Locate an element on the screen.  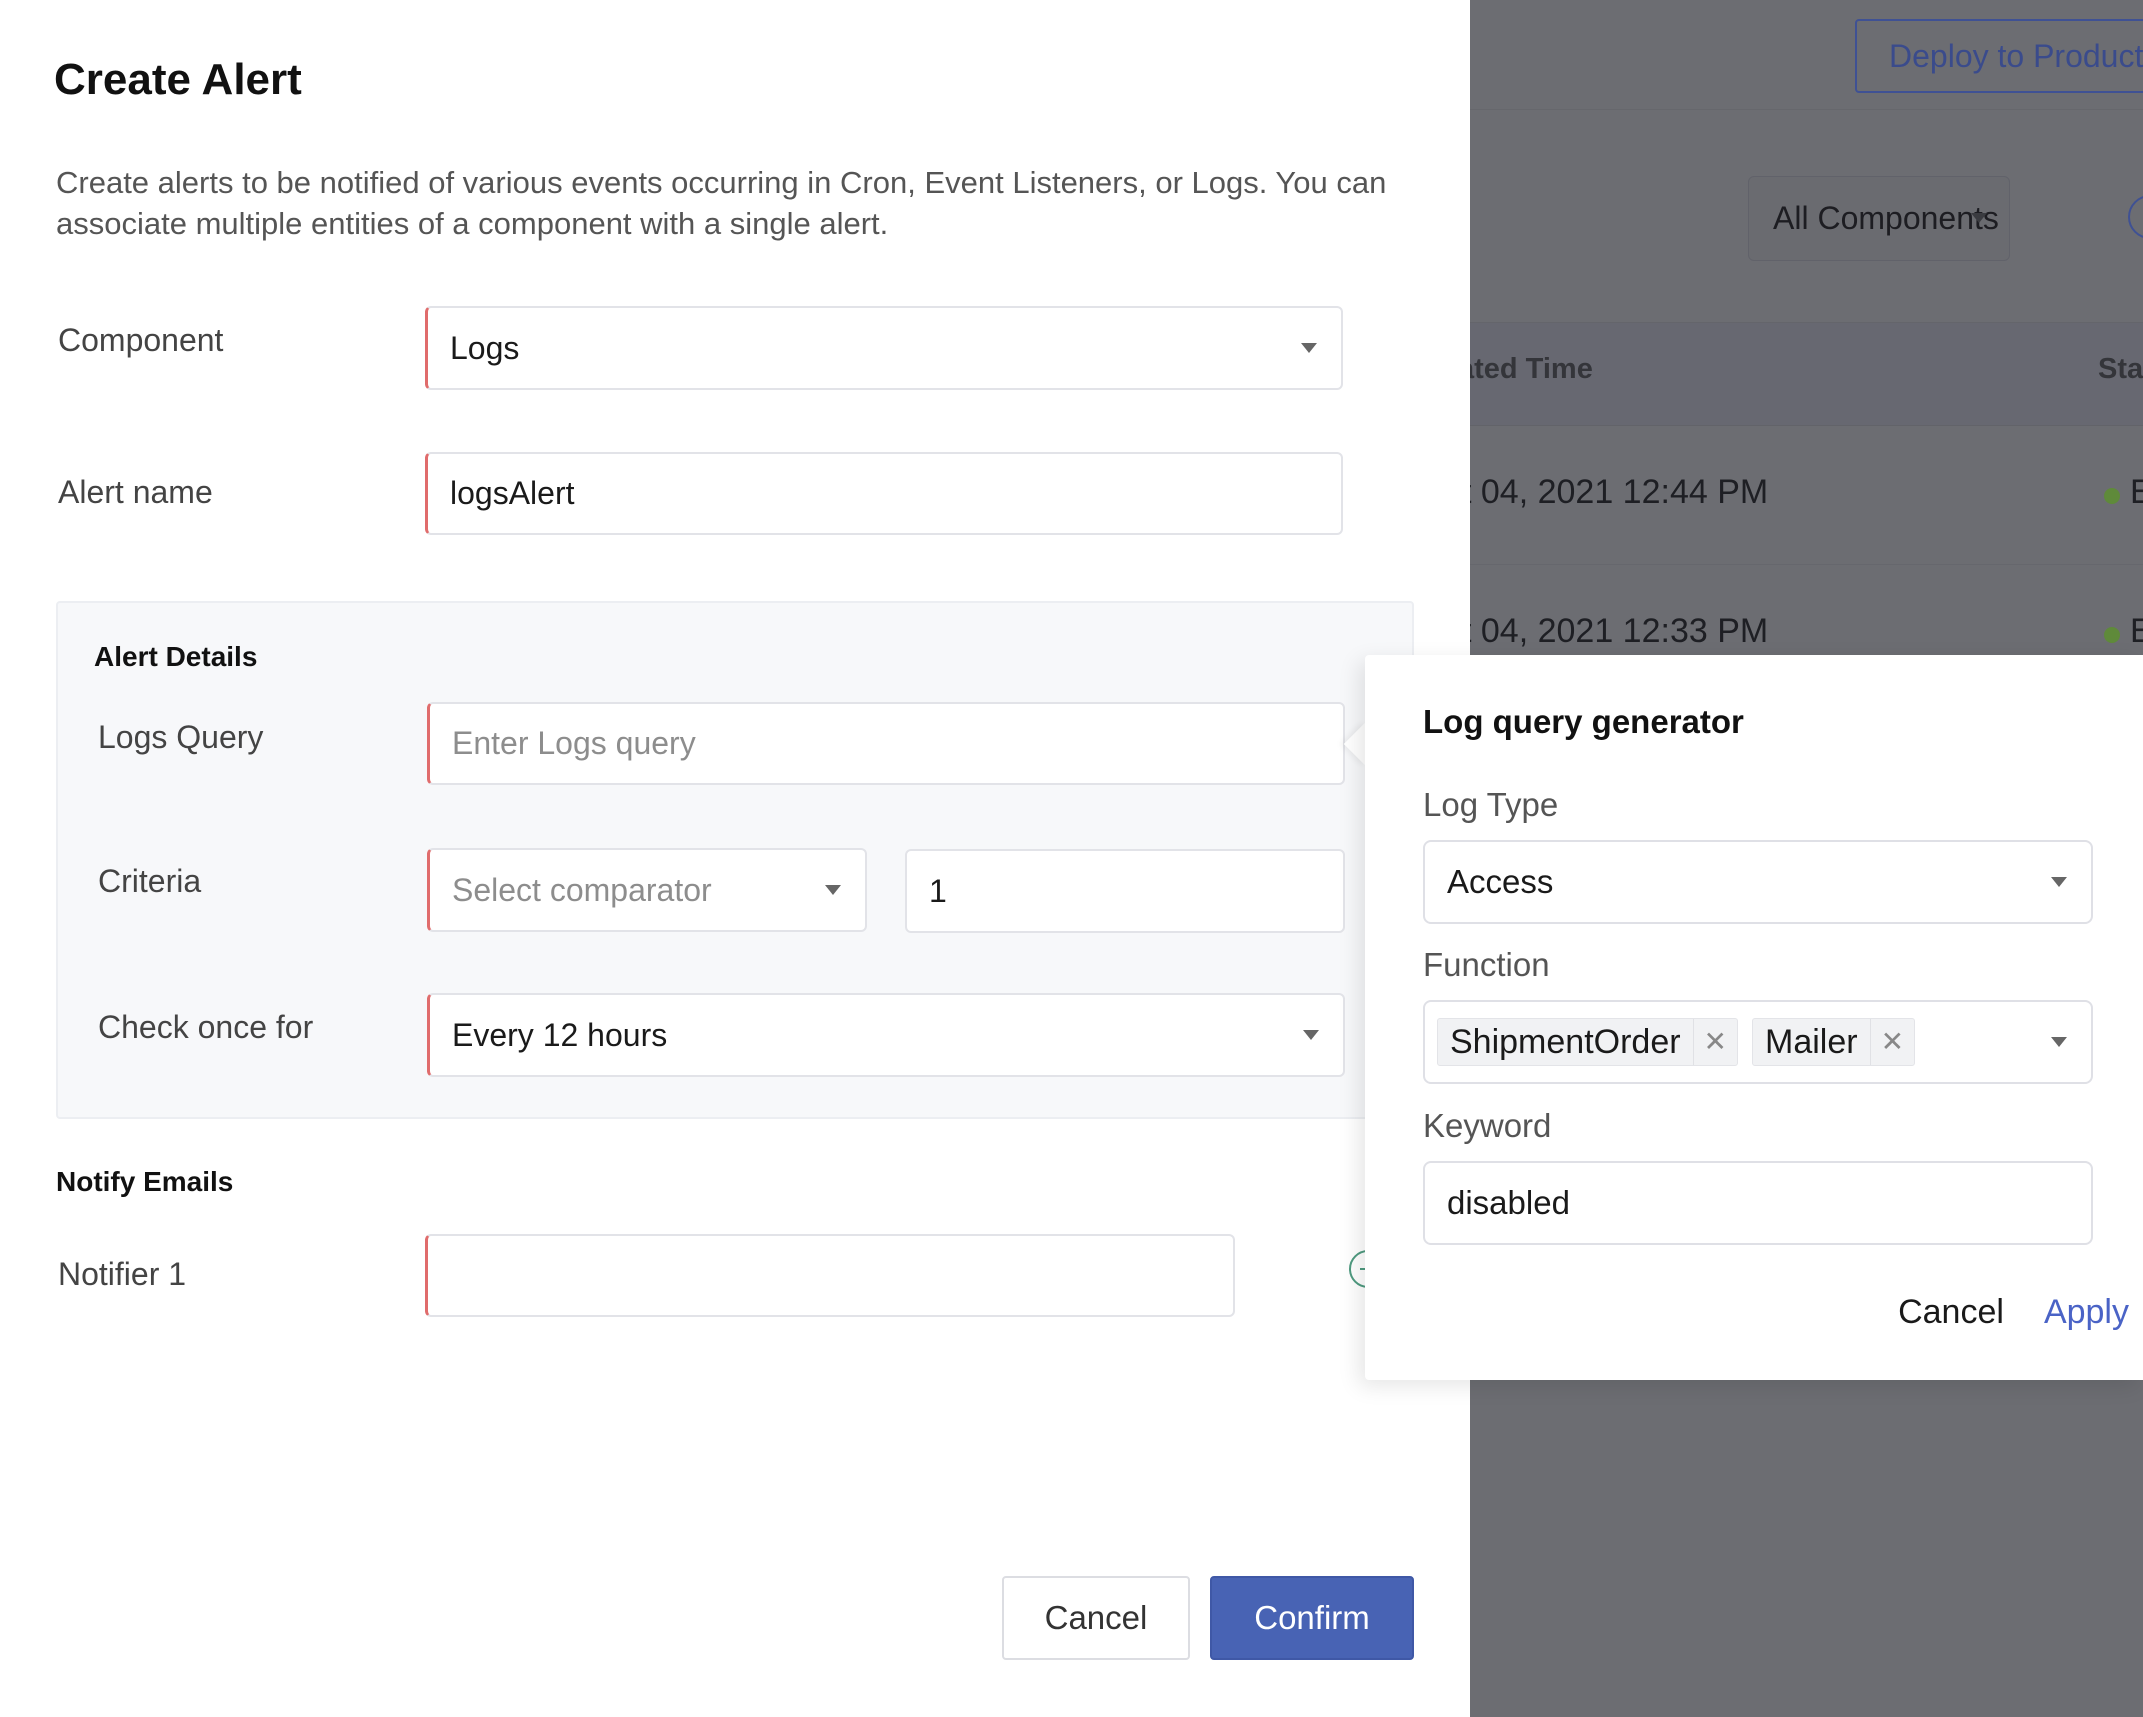
confirm-button: Confirm is located at coordinates (1312, 1618).